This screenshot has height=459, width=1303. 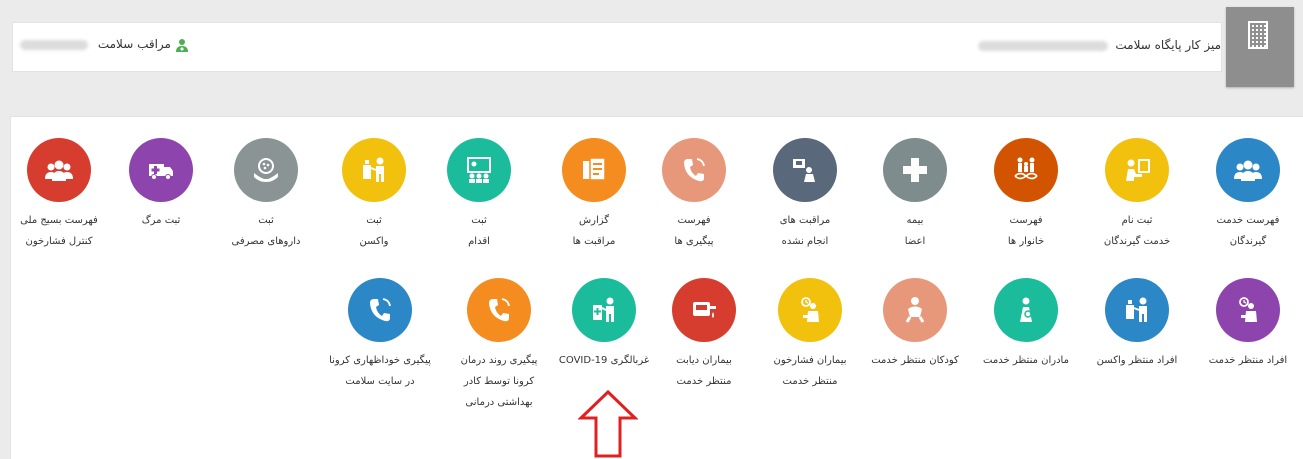 What do you see at coordinates (1042, 45) in the screenshot?
I see `redacted-center-name` at bounding box center [1042, 45].